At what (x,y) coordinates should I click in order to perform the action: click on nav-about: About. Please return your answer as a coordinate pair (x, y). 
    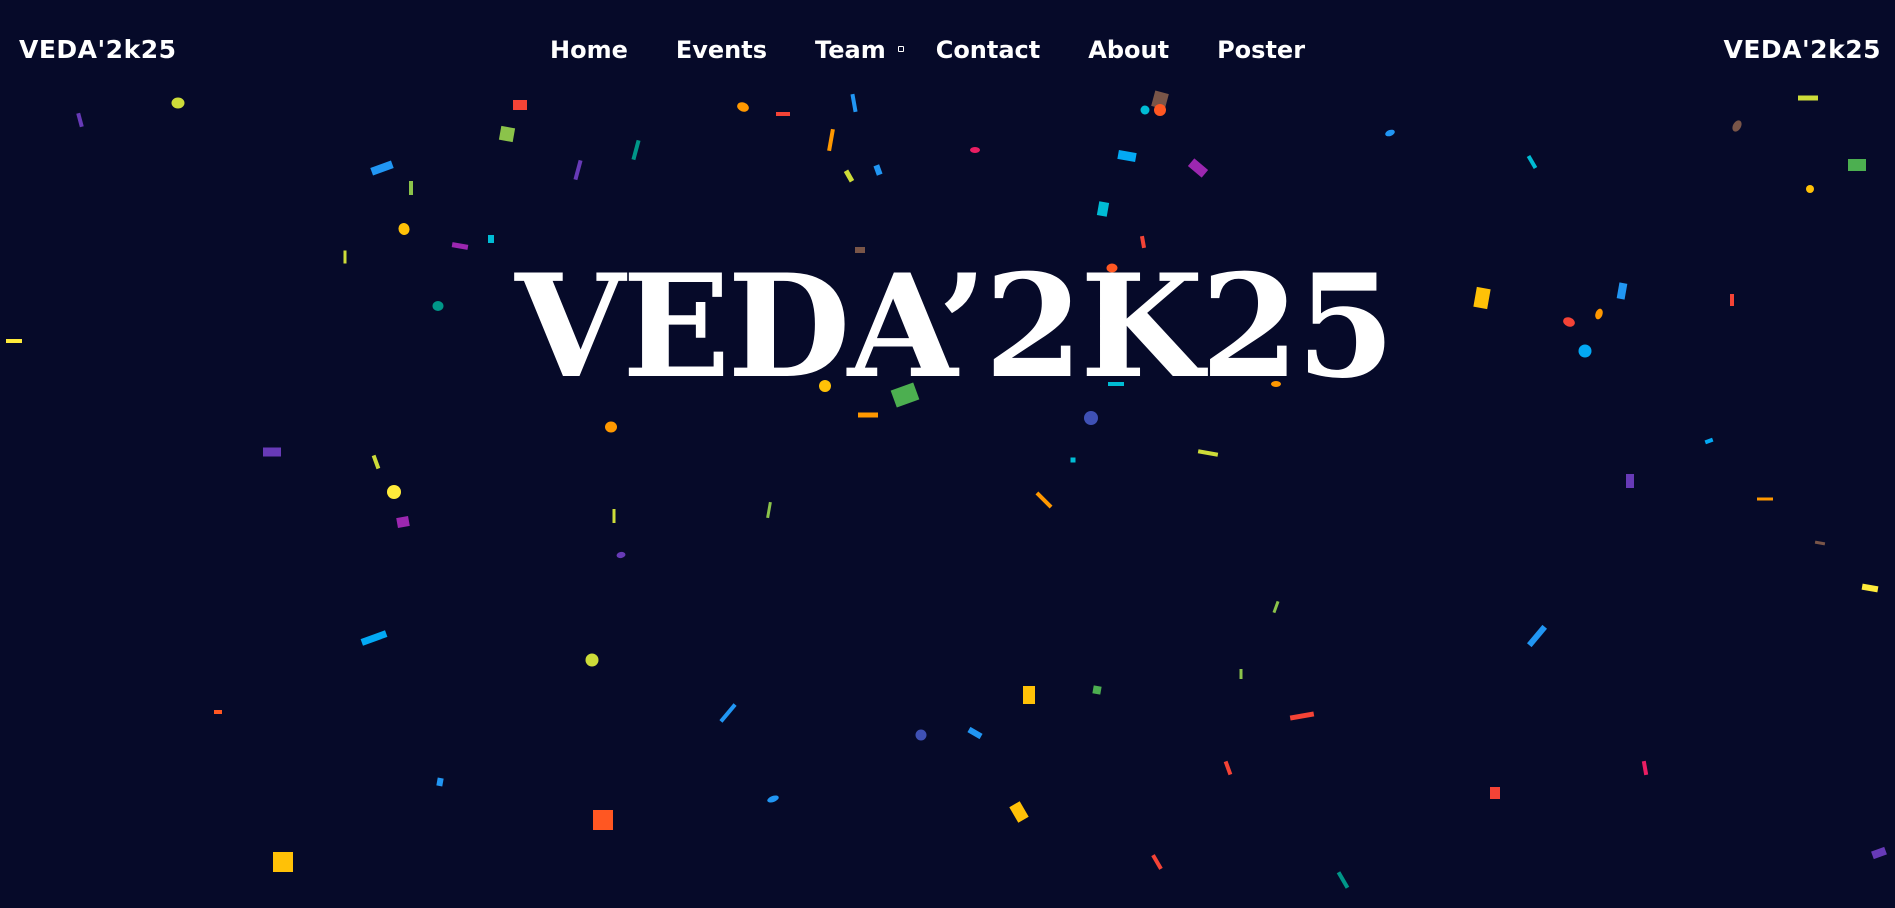
    Looking at the image, I should click on (1128, 50).